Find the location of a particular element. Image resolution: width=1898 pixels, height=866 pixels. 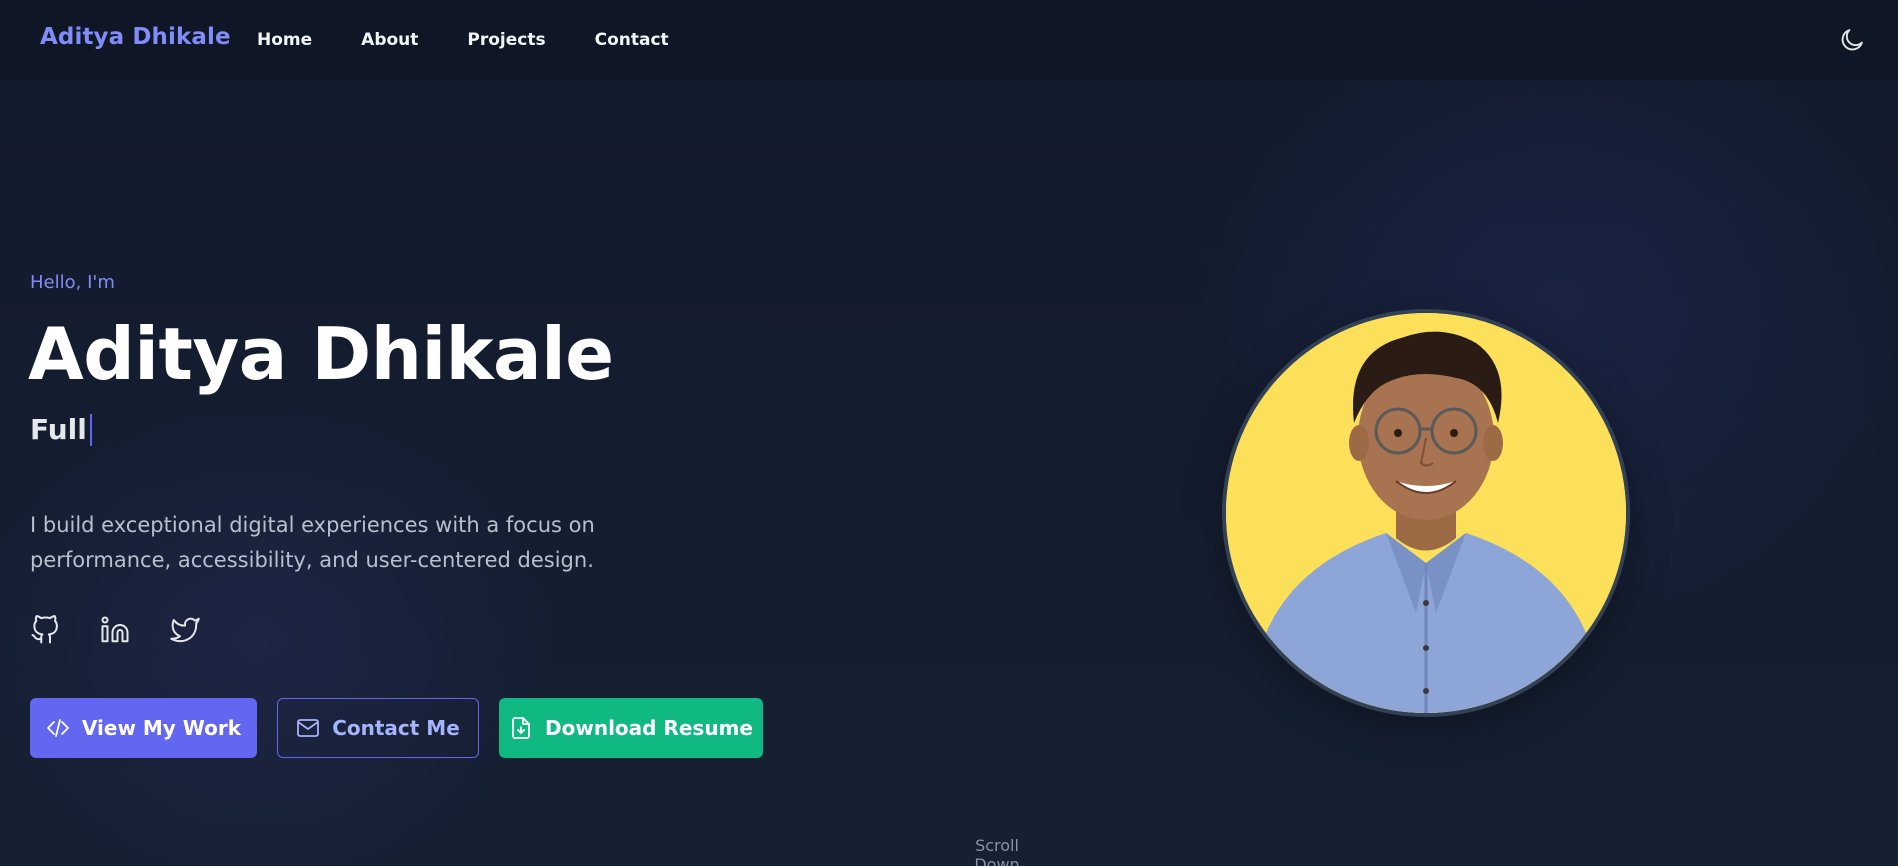

github-link is located at coordinates (45, 630).